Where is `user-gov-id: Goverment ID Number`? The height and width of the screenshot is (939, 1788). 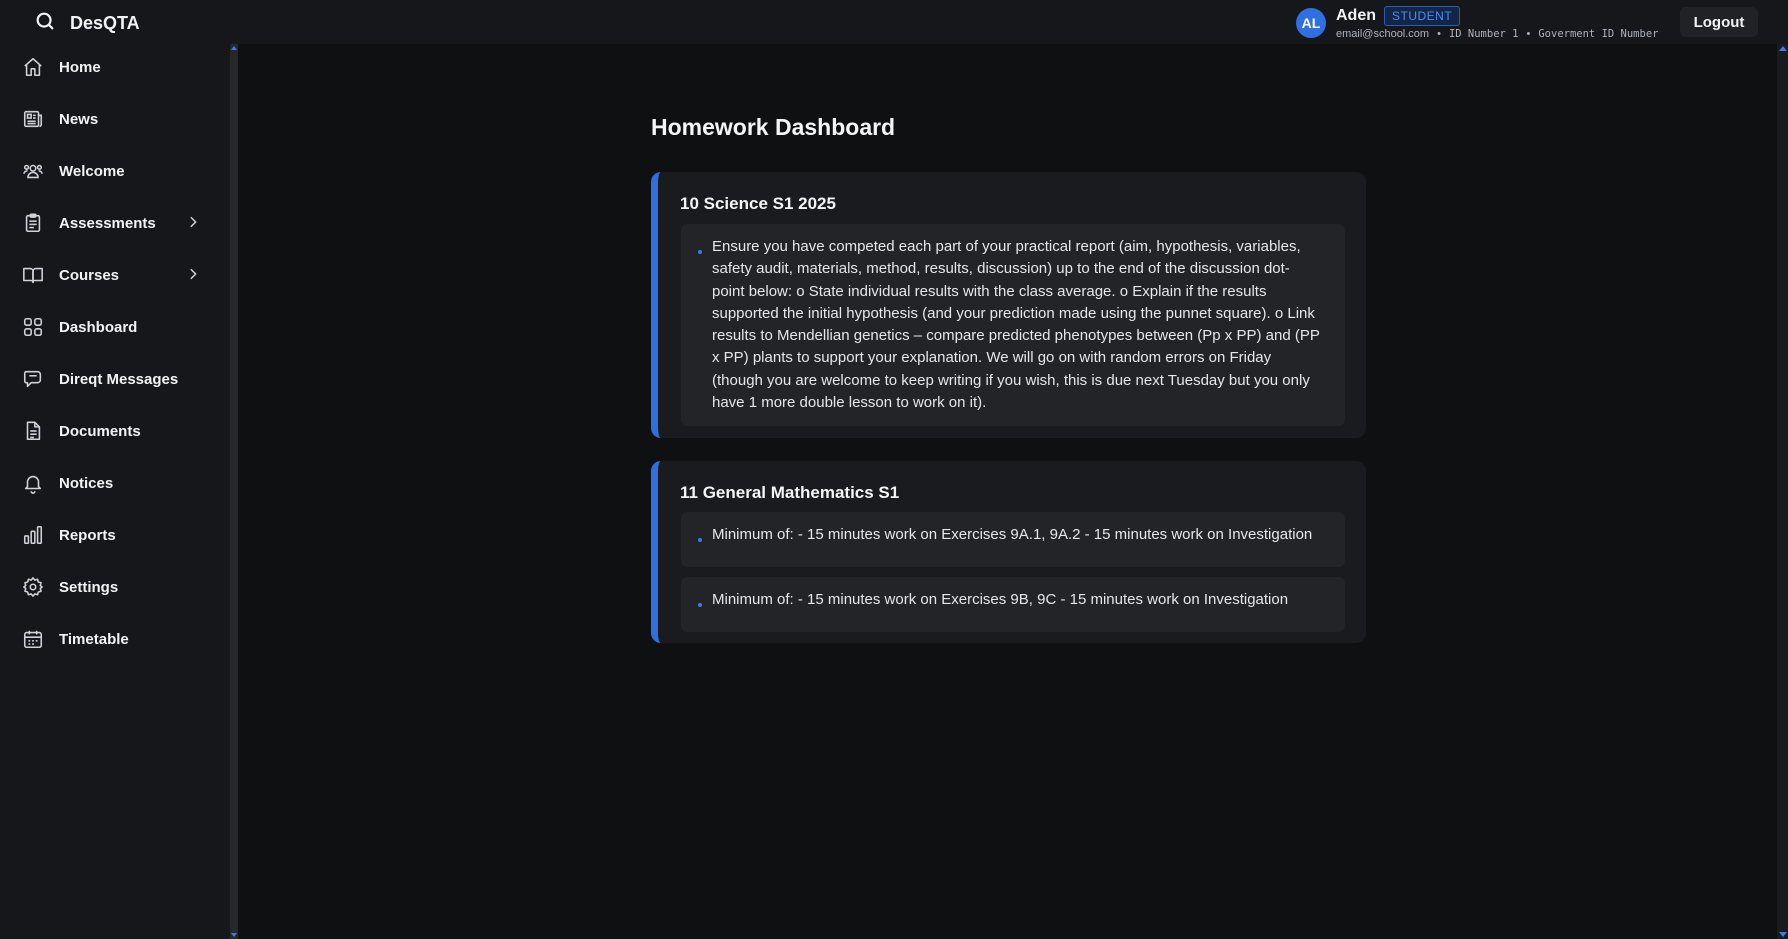 user-gov-id: Goverment ID Number is located at coordinates (1598, 34).